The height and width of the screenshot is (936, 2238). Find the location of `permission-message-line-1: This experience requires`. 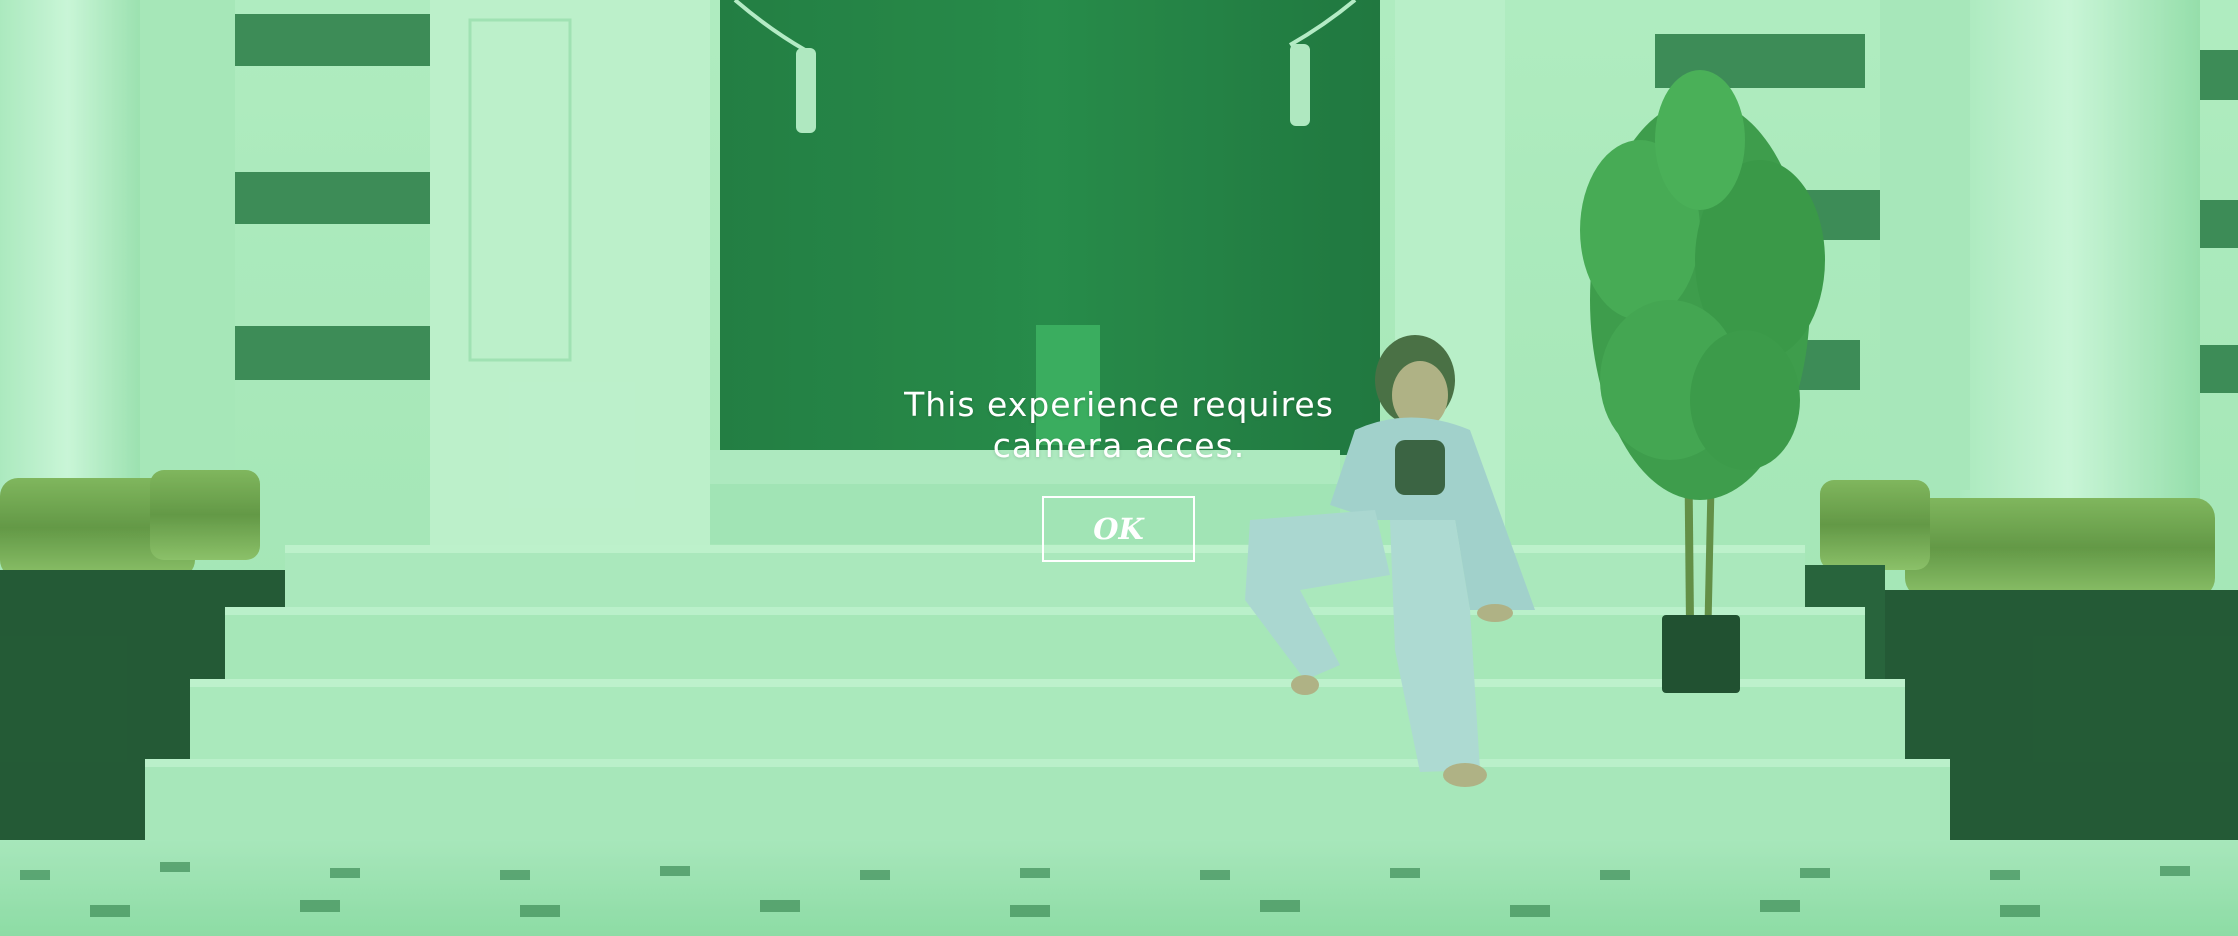

permission-message-line-1: This experience requires is located at coordinates (1119, 404).